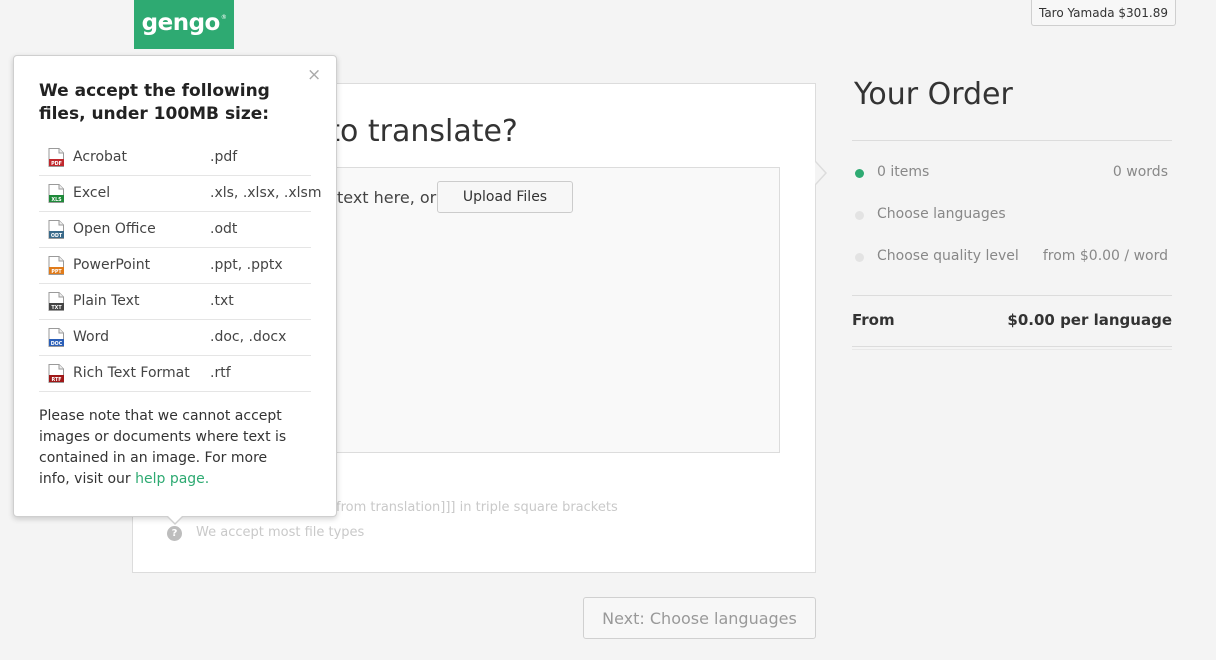  What do you see at coordinates (1105, 256) in the screenshot?
I see `order-step-value: from $0.00 / word` at bounding box center [1105, 256].